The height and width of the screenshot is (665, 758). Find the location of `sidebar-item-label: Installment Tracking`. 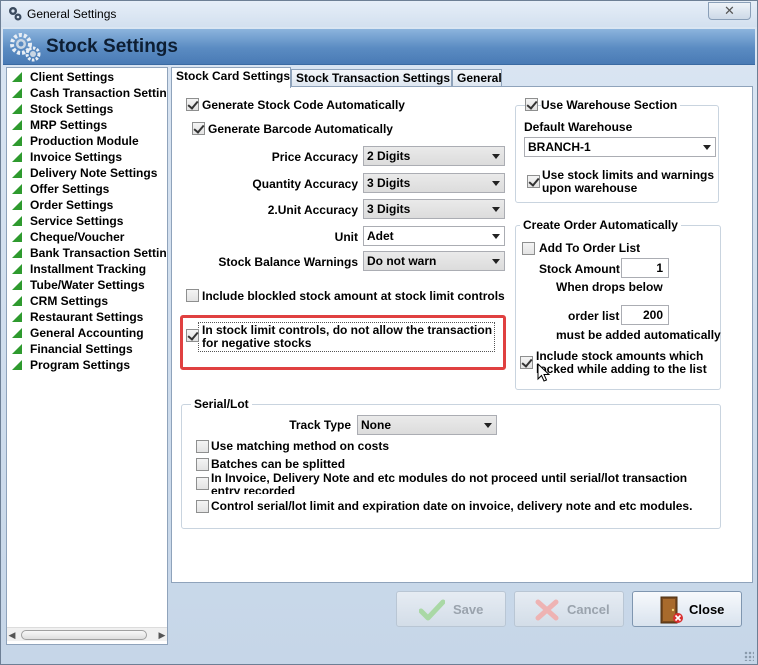

sidebar-item-label: Installment Tracking is located at coordinates (88, 269).